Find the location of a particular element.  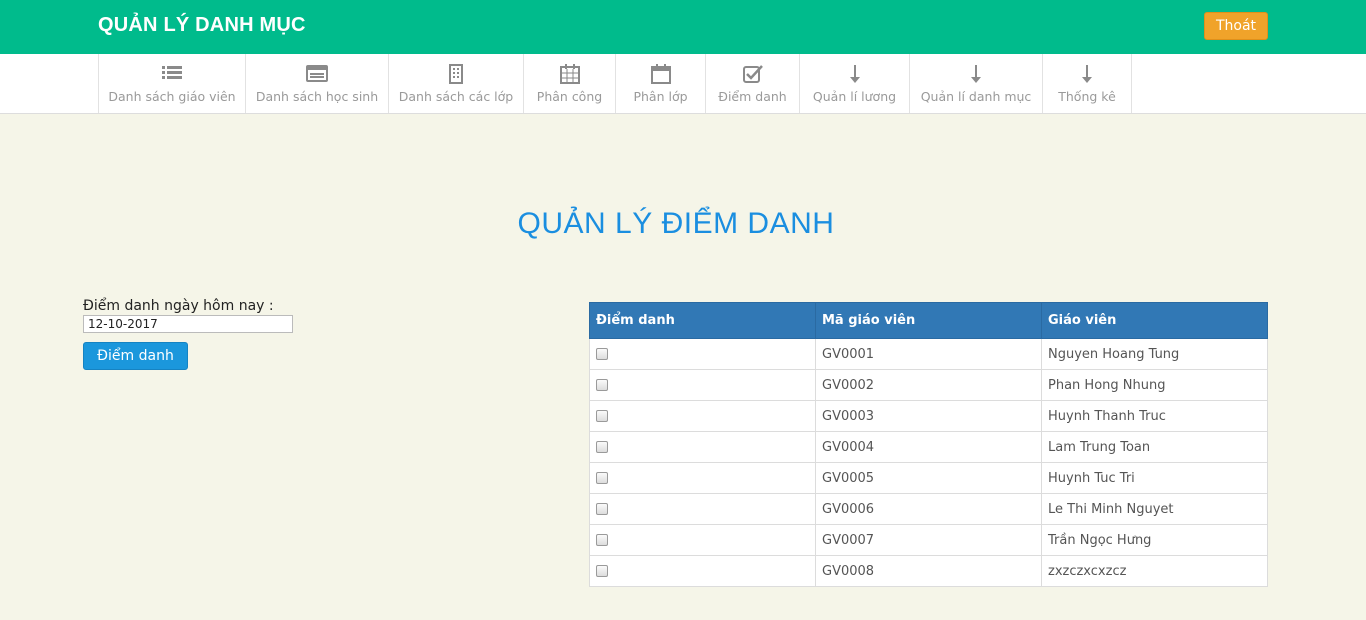

nav-label: Danh sách các lớp is located at coordinates (456, 96).